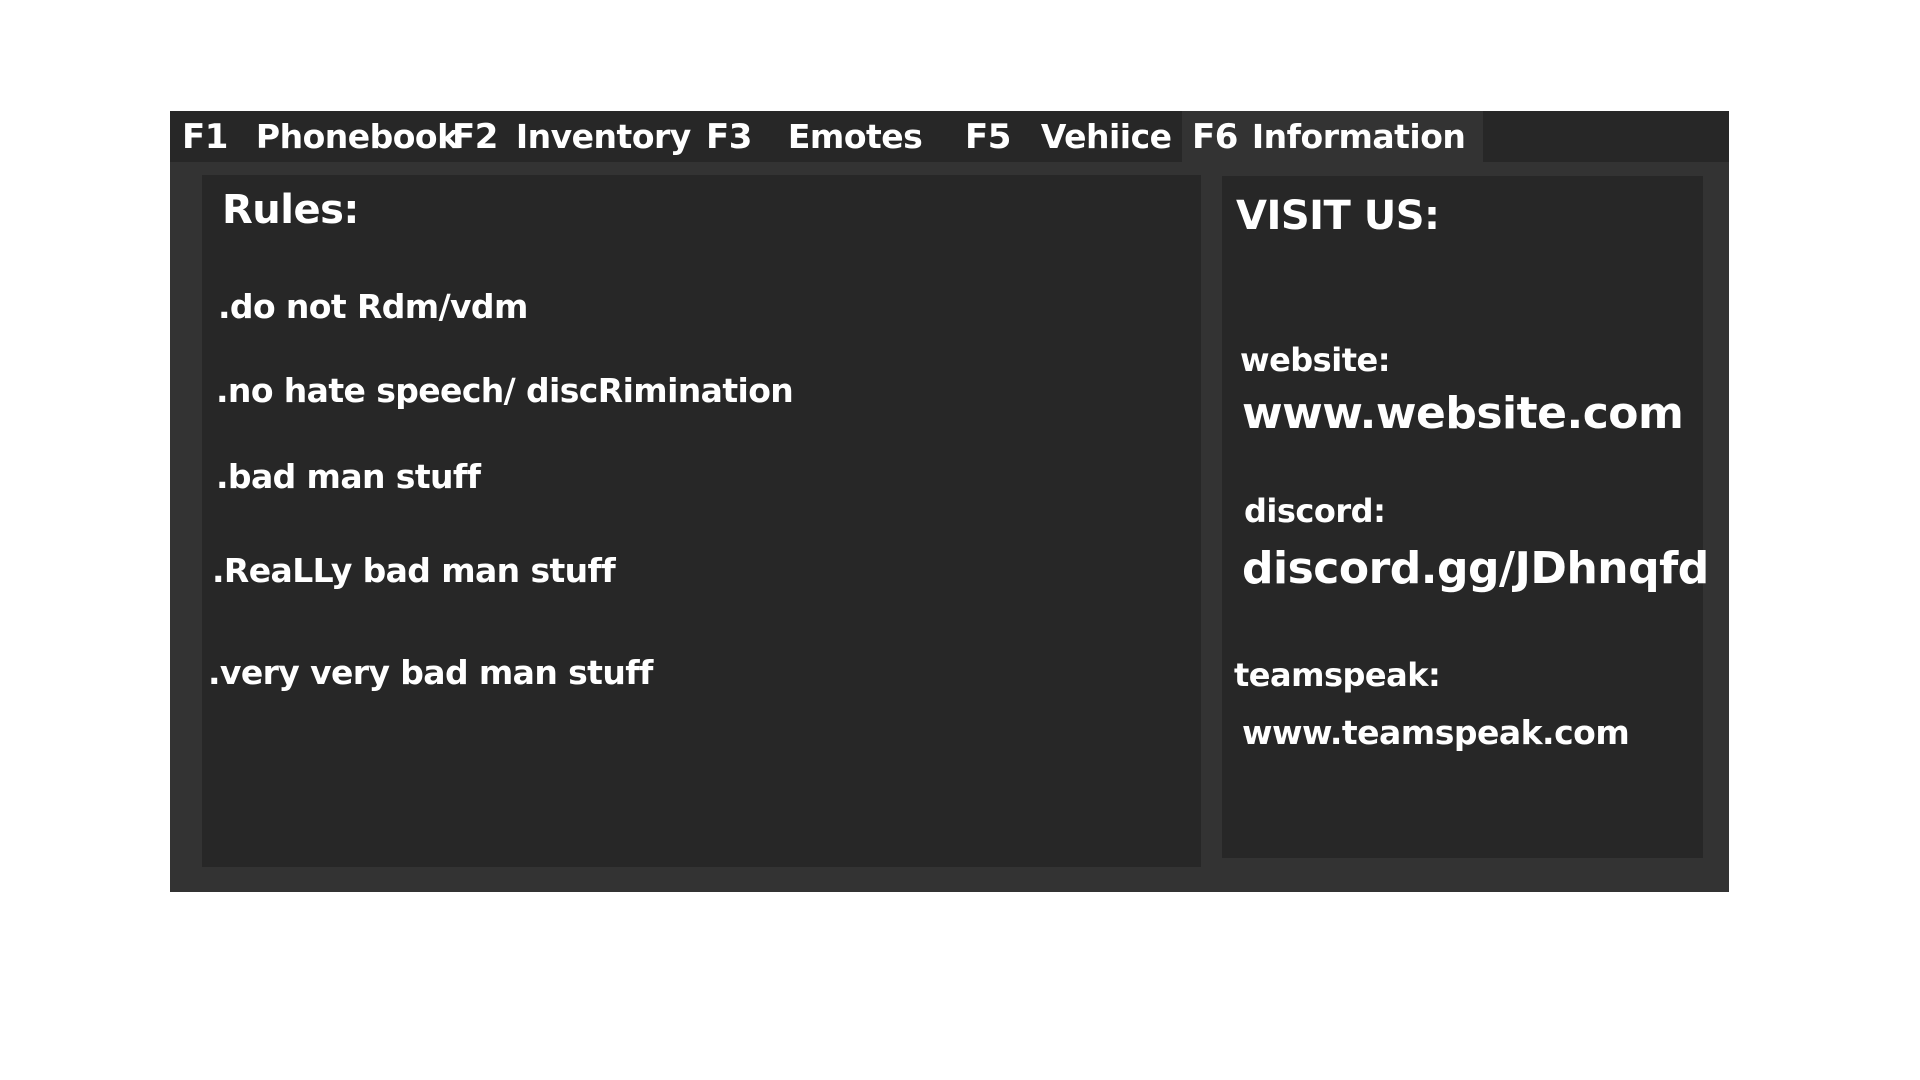 The height and width of the screenshot is (1080, 1920). What do you see at coordinates (855, 136) in the screenshot?
I see `tab-label: Emotes` at bounding box center [855, 136].